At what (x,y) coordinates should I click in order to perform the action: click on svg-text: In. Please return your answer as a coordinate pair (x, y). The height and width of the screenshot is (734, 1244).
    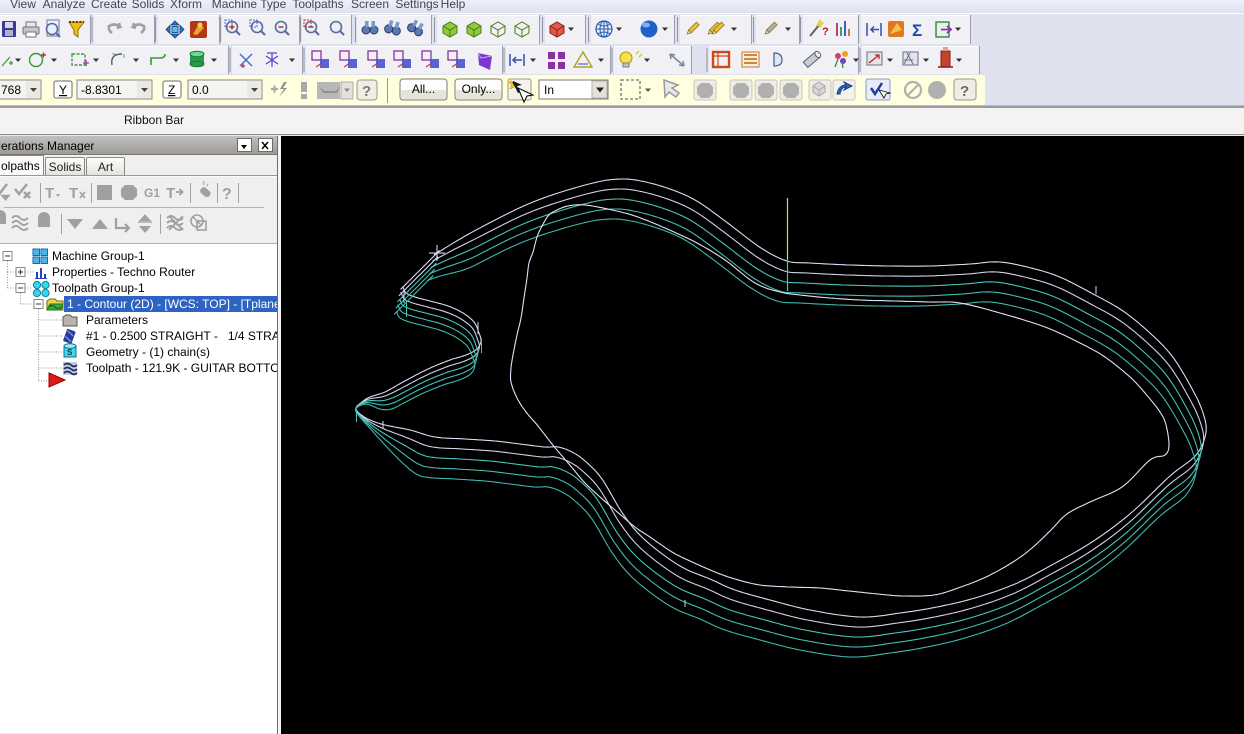
    Looking at the image, I should click on (549, 90).